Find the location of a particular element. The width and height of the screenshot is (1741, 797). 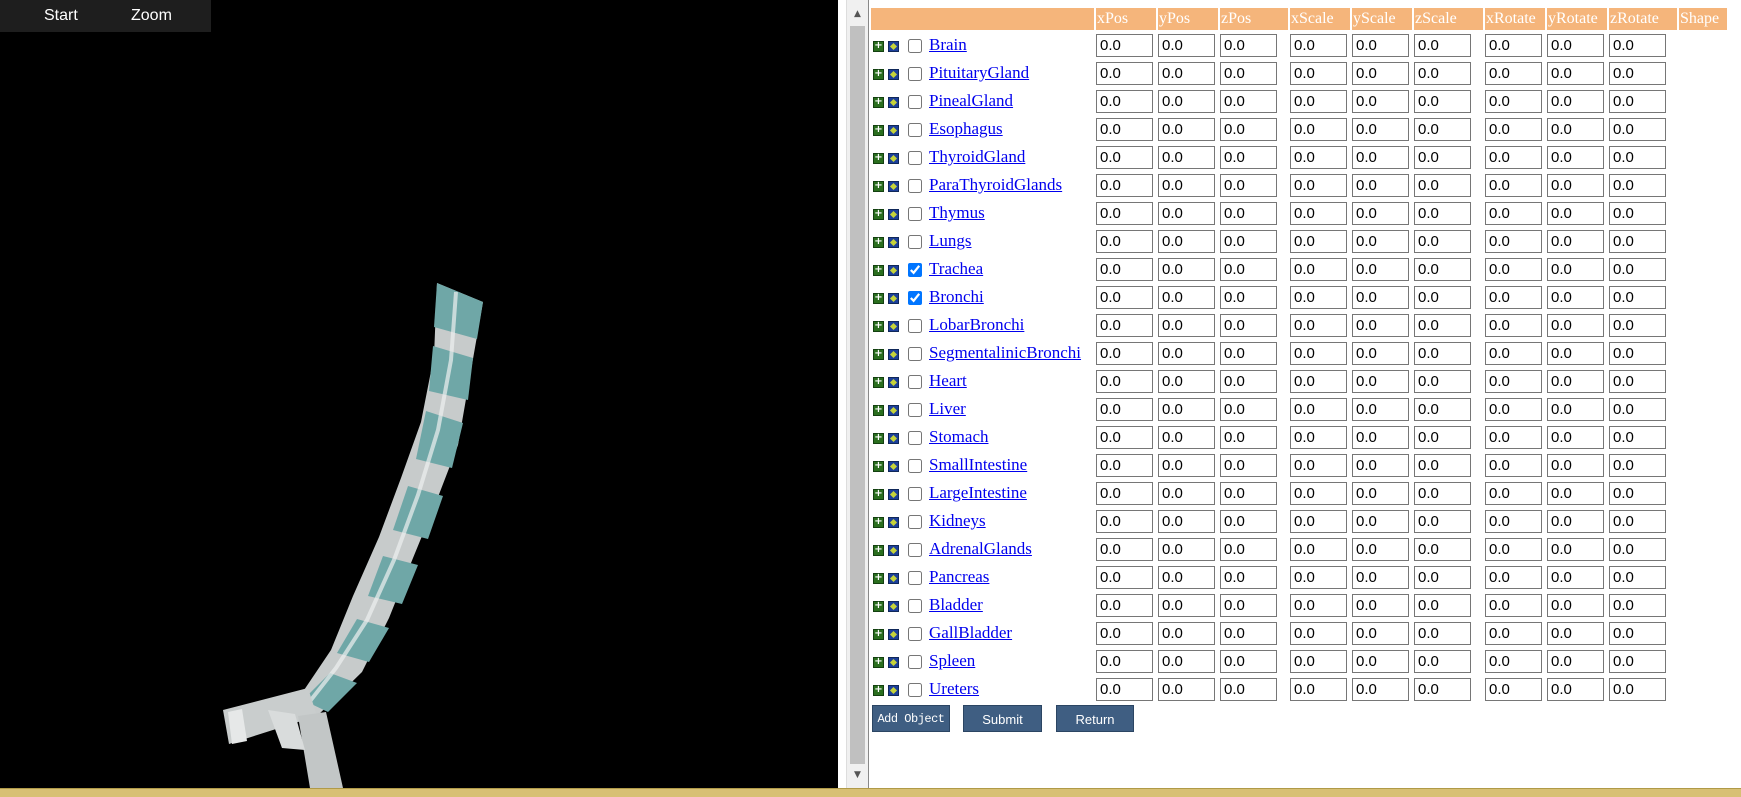

object-name-link: AdrenalGlands is located at coordinates (980, 549).